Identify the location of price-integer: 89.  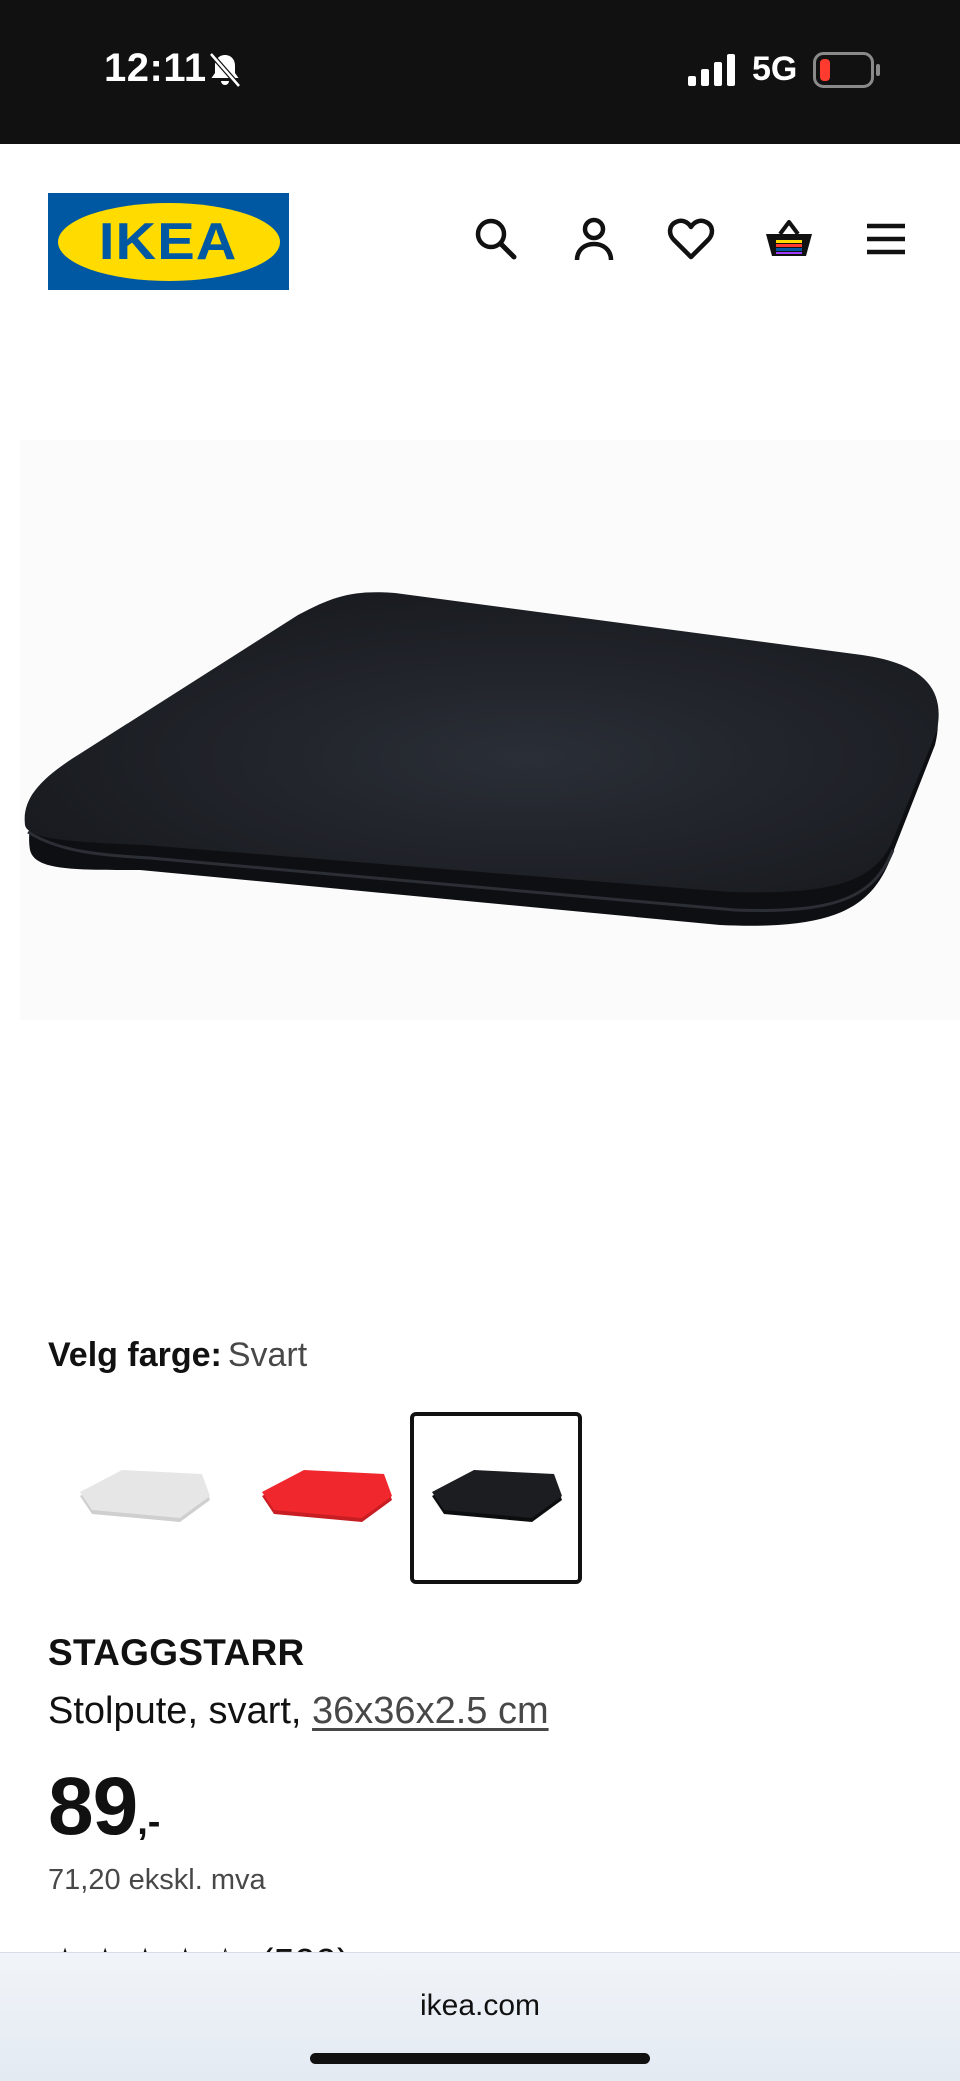
(93, 1806).